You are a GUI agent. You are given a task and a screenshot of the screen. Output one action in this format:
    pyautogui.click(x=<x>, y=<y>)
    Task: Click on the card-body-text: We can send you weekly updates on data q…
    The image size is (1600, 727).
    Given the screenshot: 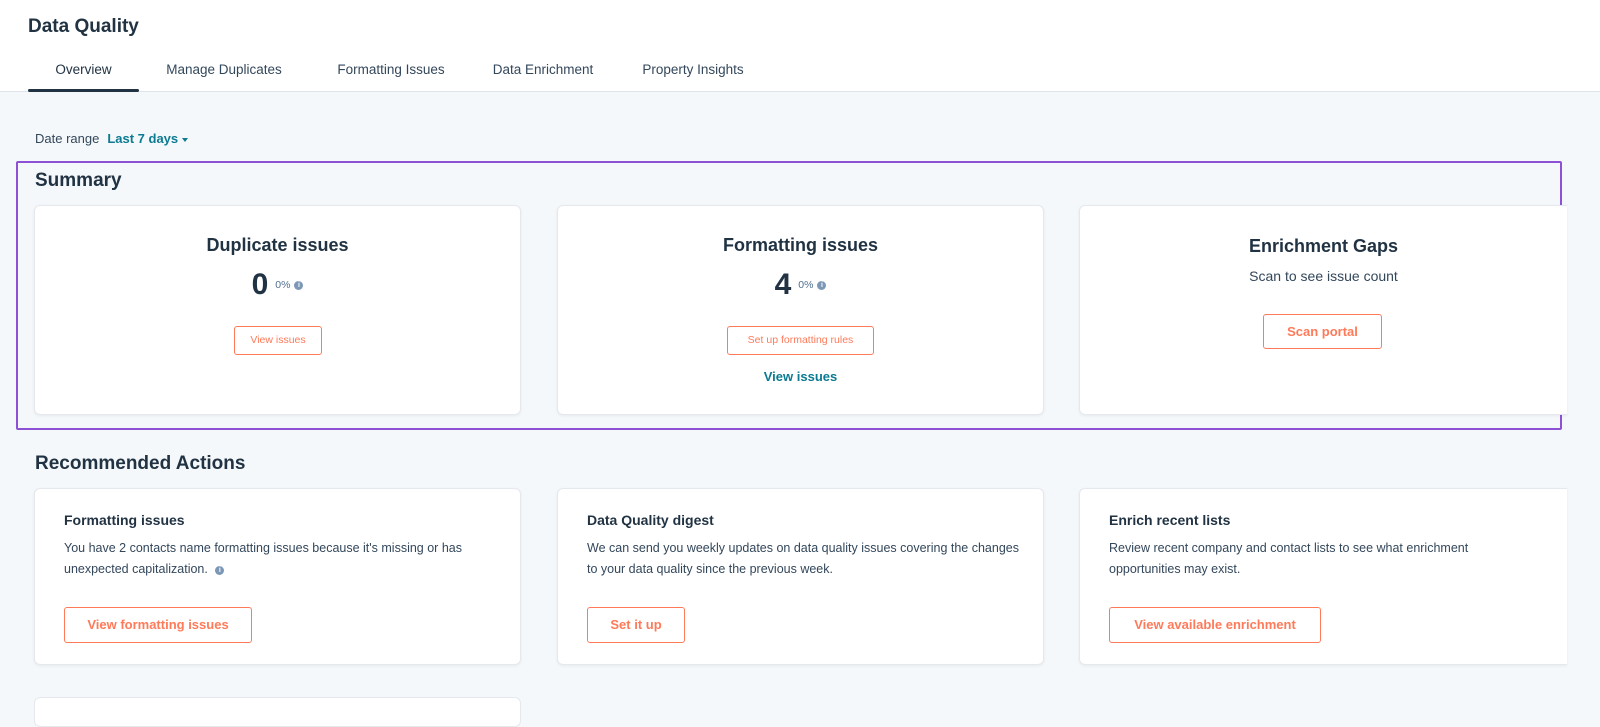 What is the action you would take?
    pyautogui.click(x=803, y=558)
    